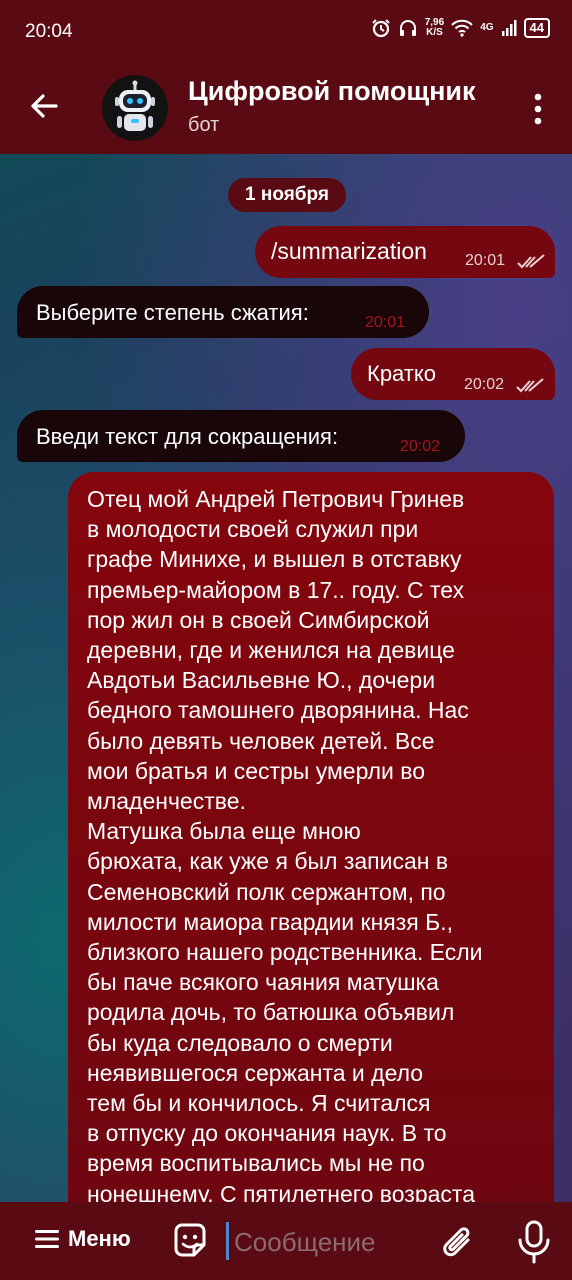 The height and width of the screenshot is (1280, 572). I want to click on message-bubble-outgoing: Кратко 20:02, so click(453, 374).